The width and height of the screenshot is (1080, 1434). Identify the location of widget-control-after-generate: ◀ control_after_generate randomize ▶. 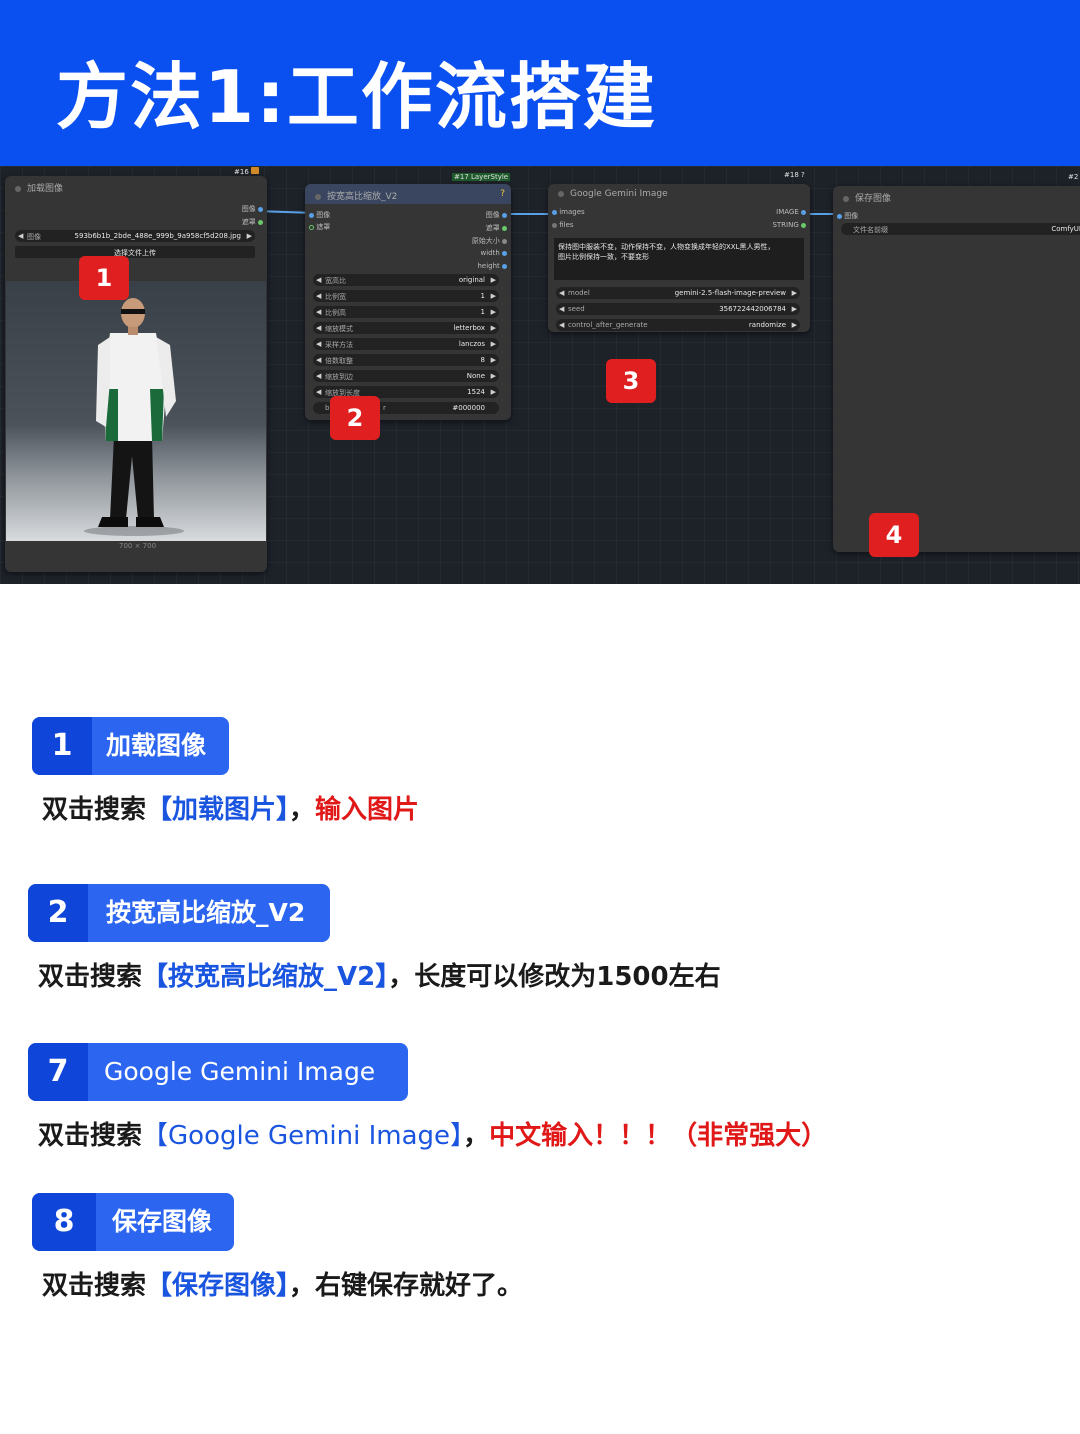
(678, 325).